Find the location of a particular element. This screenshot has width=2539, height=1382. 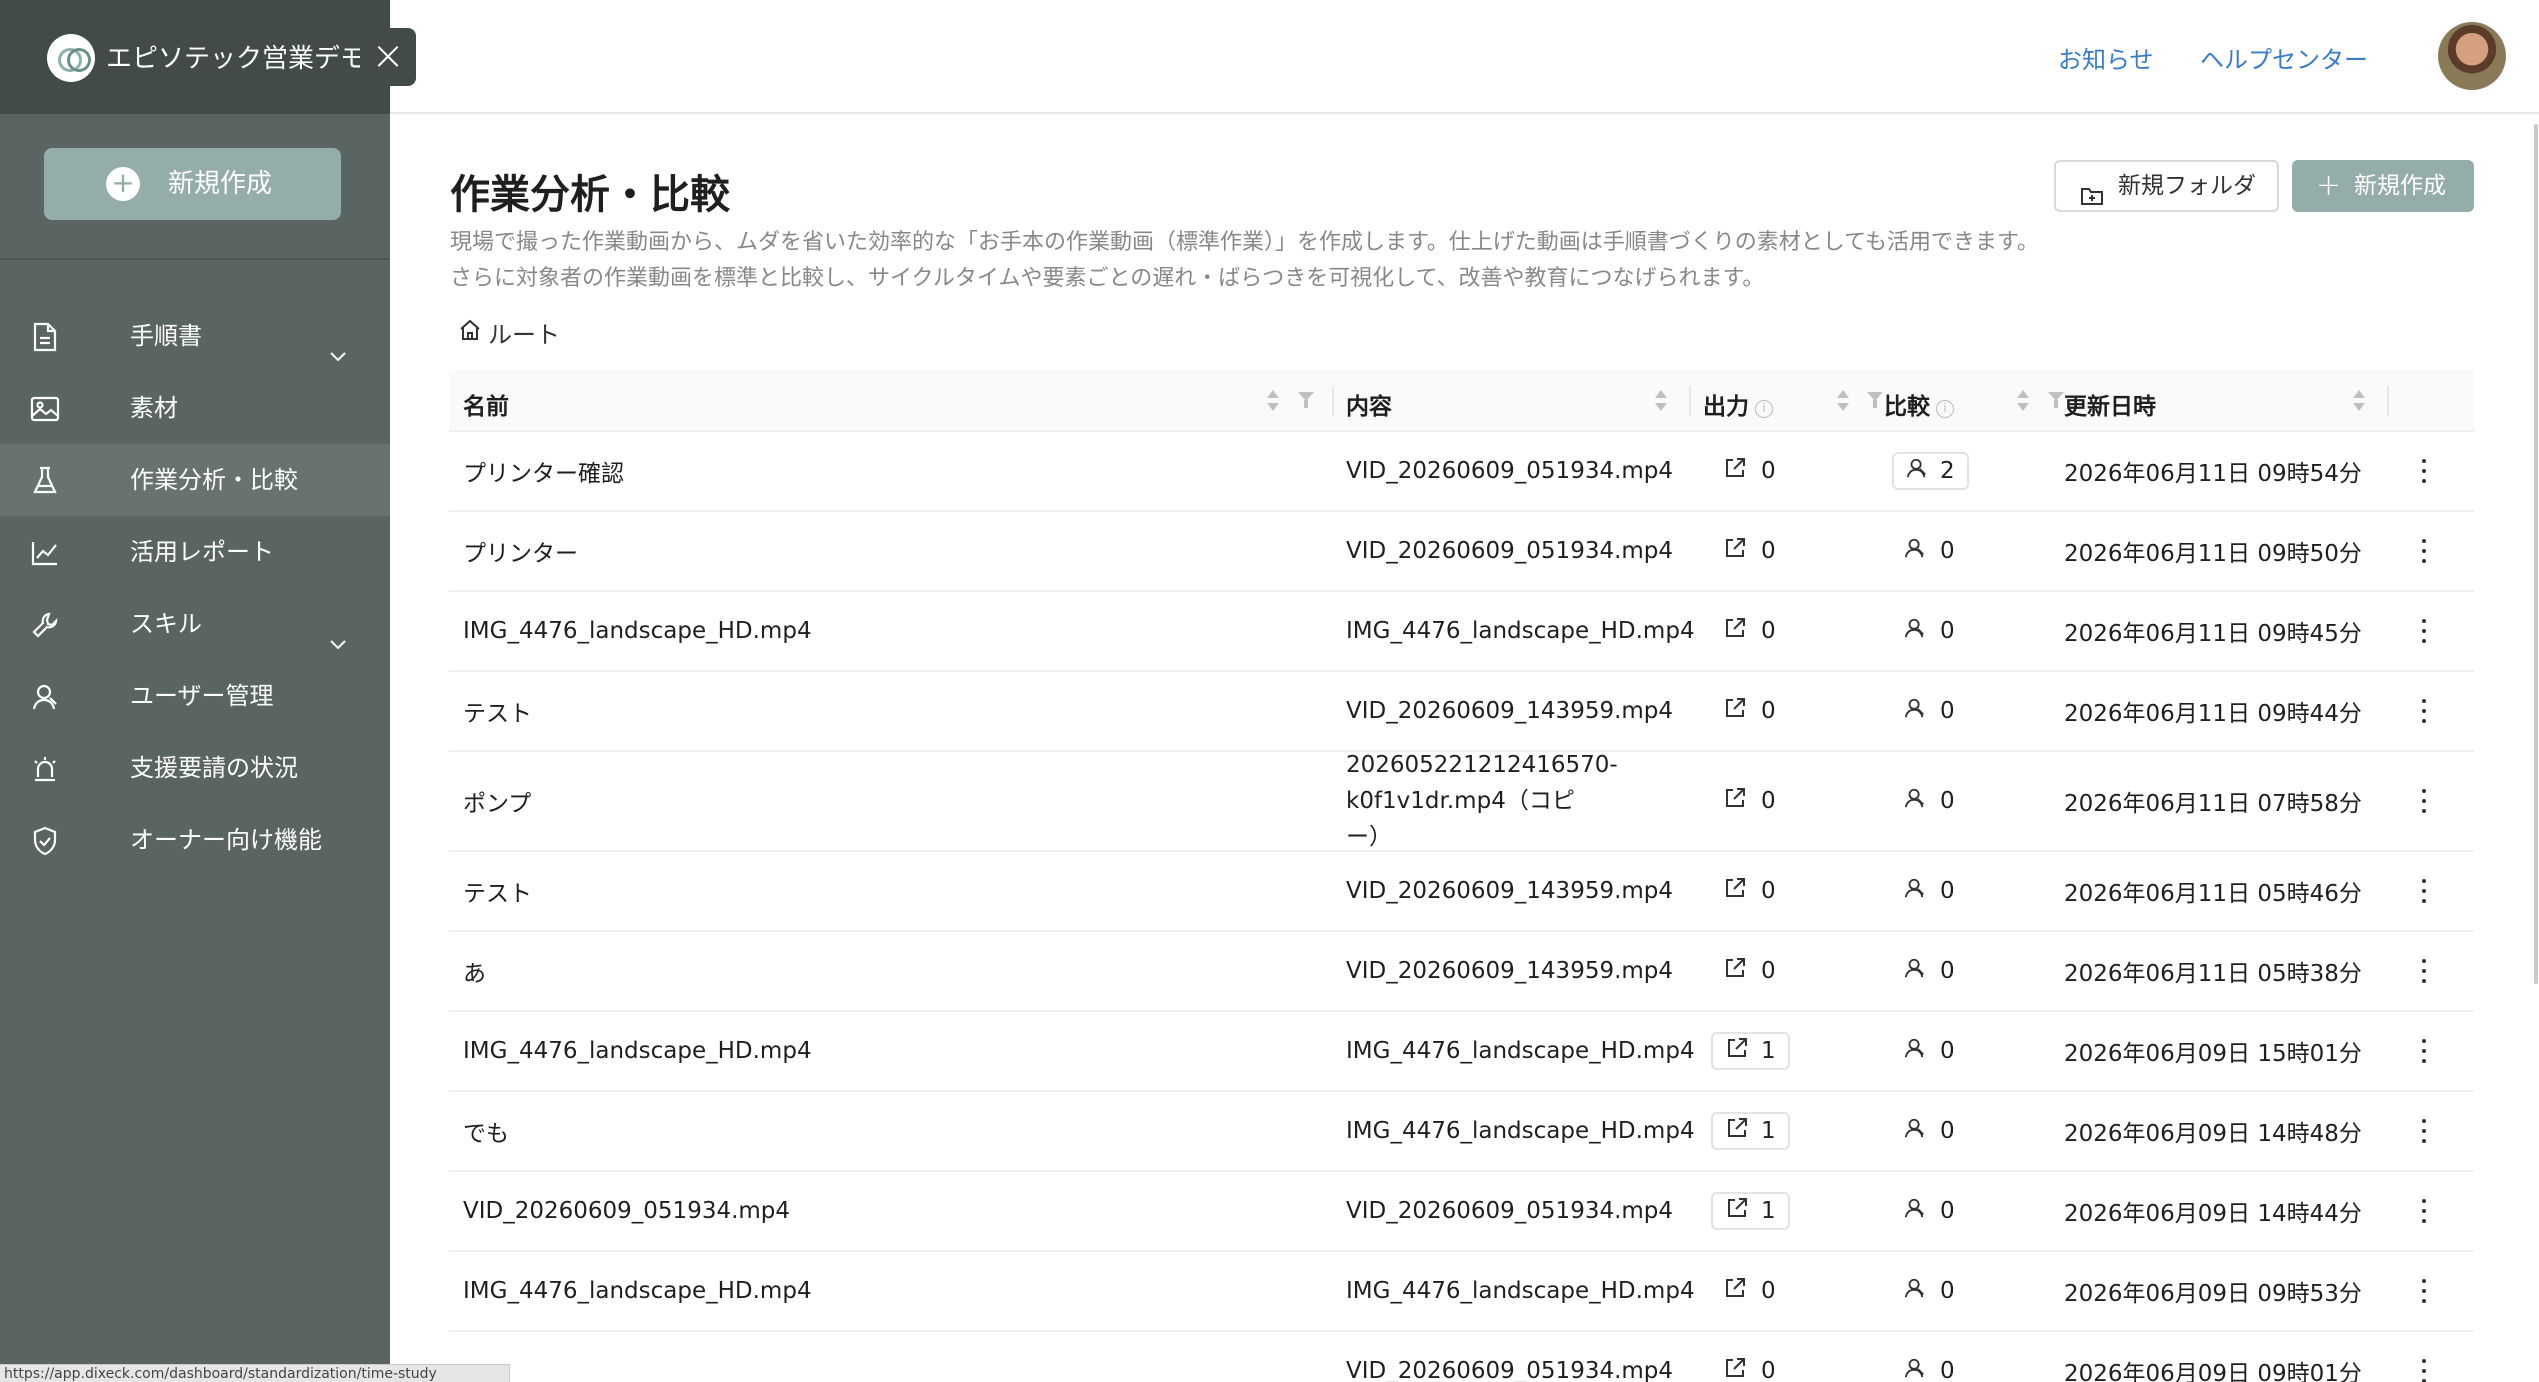

column-header-output: 出力 i is located at coordinates (1738, 404).